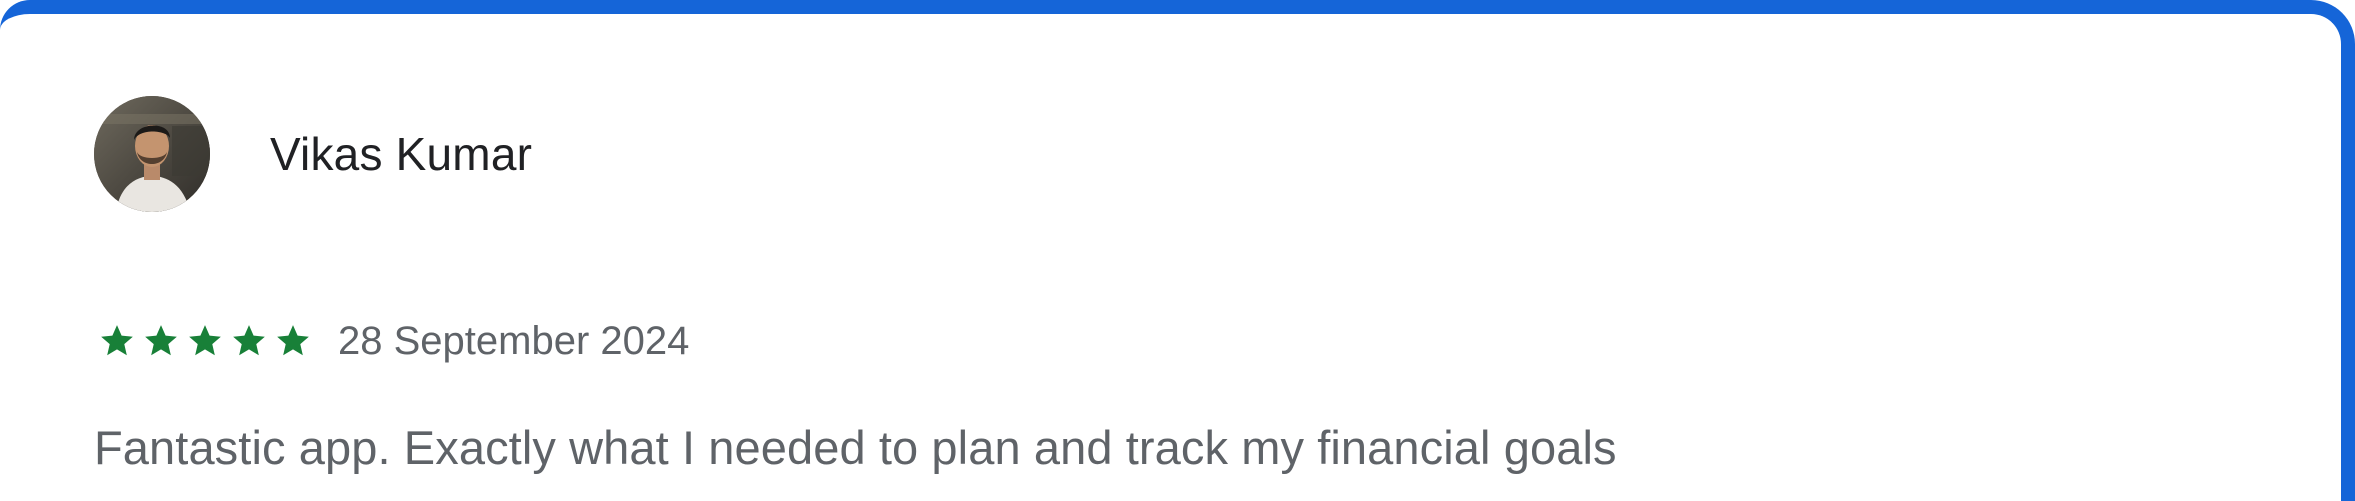 This screenshot has height=501, width=2355. Describe the element at coordinates (401, 154) in the screenshot. I see `reviewer-name: Vikas Kumar` at that location.